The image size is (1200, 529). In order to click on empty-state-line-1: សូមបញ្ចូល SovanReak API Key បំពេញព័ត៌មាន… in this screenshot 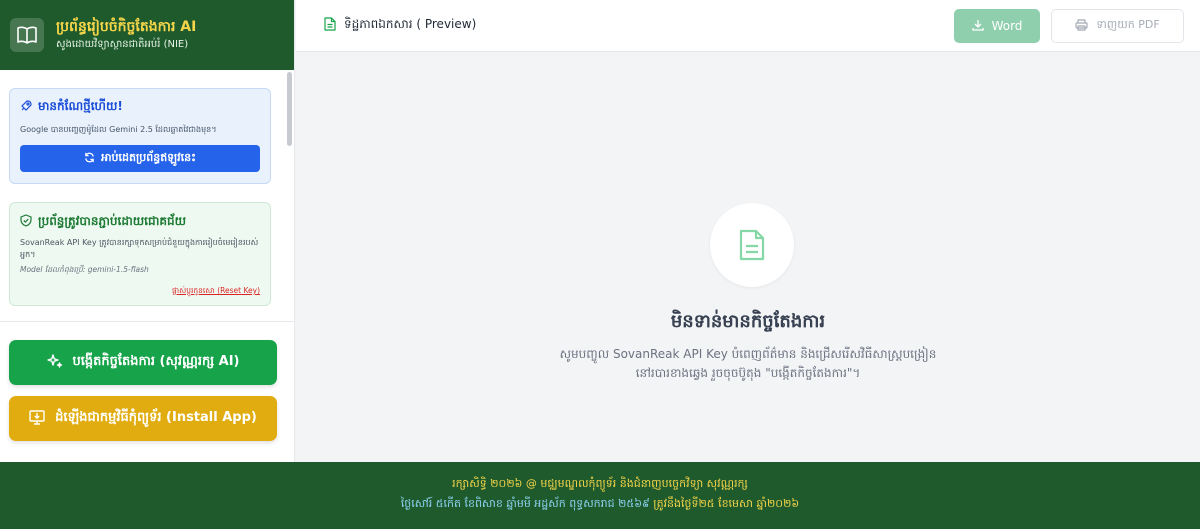, I will do `click(748, 354)`.